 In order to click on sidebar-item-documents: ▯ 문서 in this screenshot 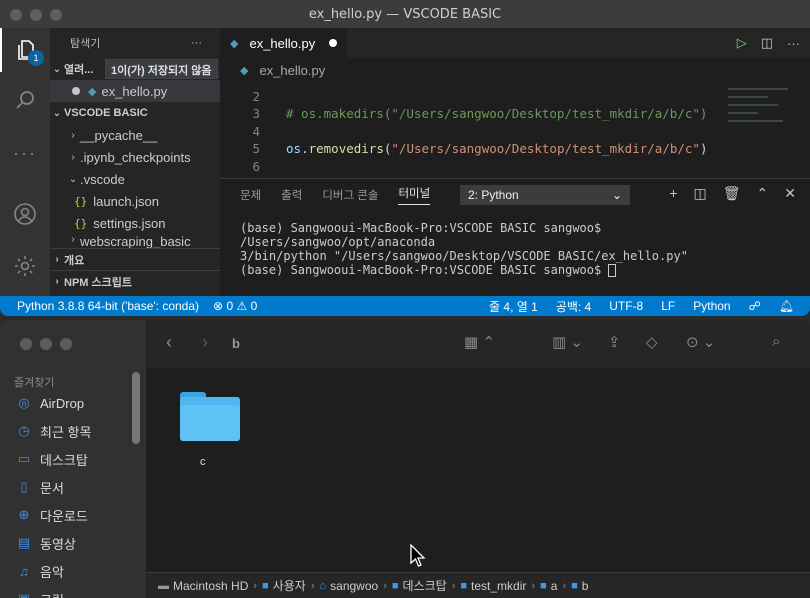, I will do `click(40, 487)`.